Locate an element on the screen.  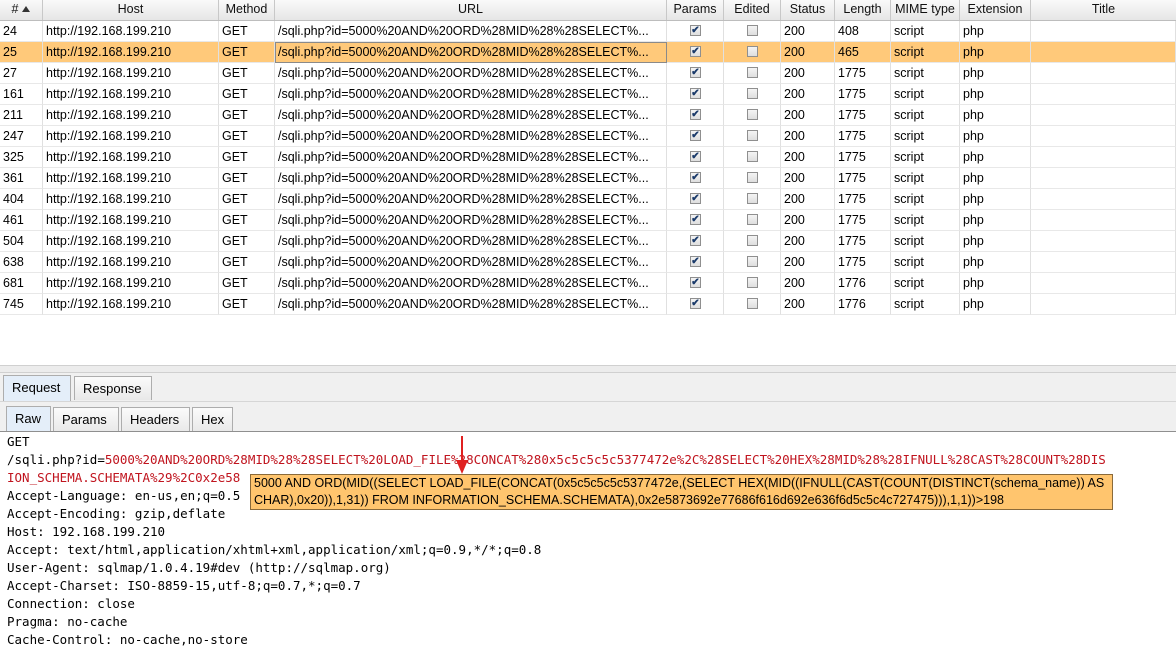
column-header-edited: Edited is located at coordinates (752, 10).